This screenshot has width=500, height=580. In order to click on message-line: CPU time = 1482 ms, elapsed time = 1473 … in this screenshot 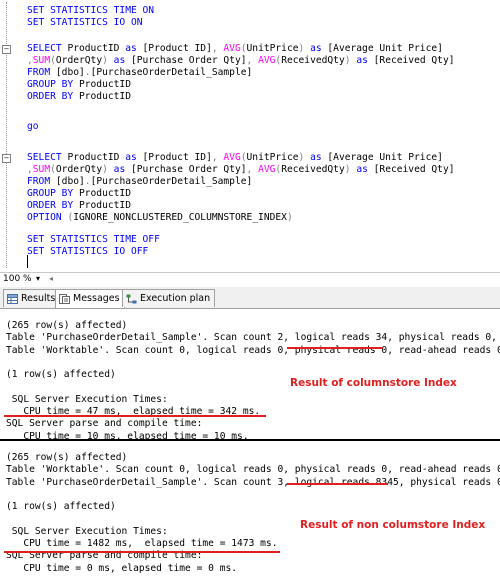, I will do `click(142, 544)`.